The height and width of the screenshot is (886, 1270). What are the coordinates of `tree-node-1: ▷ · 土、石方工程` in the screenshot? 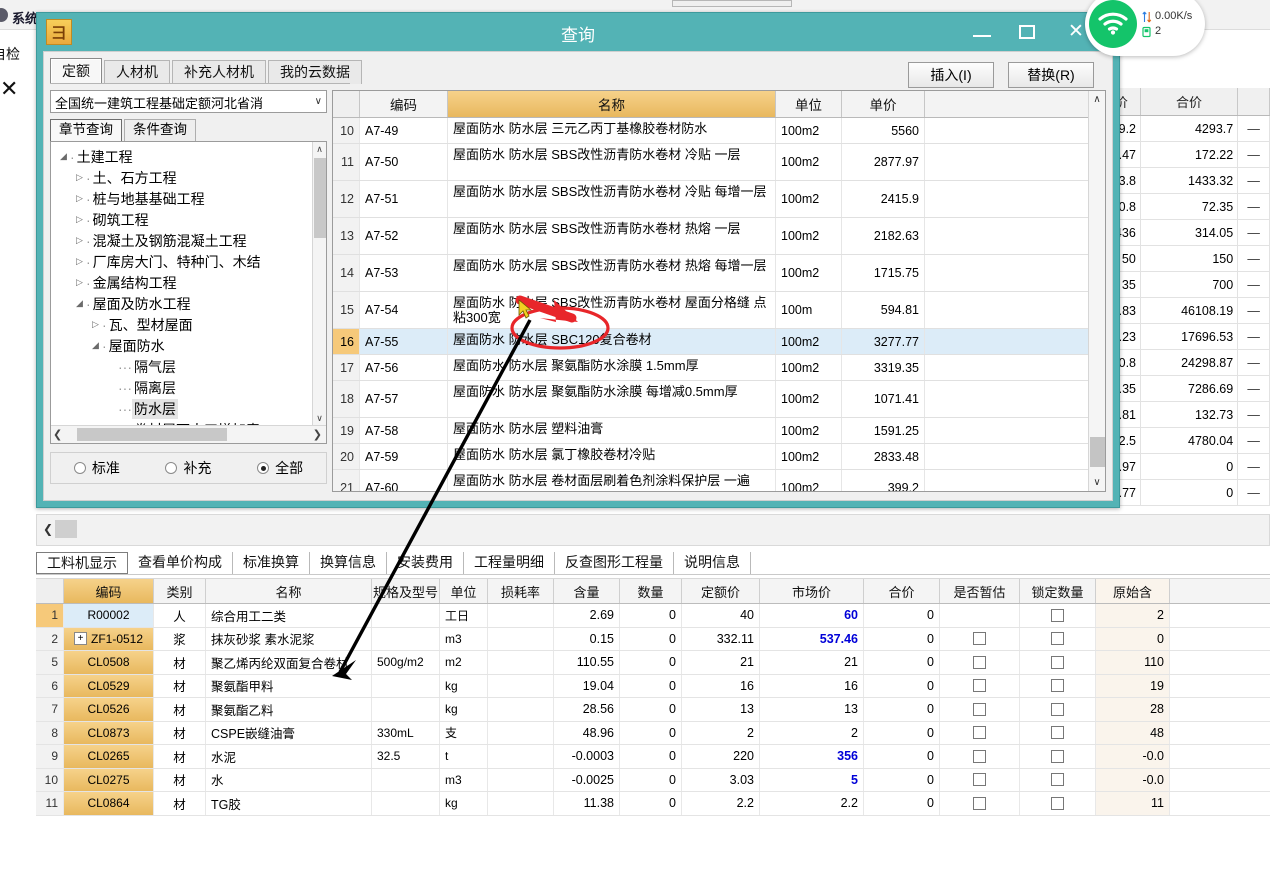 It's located at (184, 177).